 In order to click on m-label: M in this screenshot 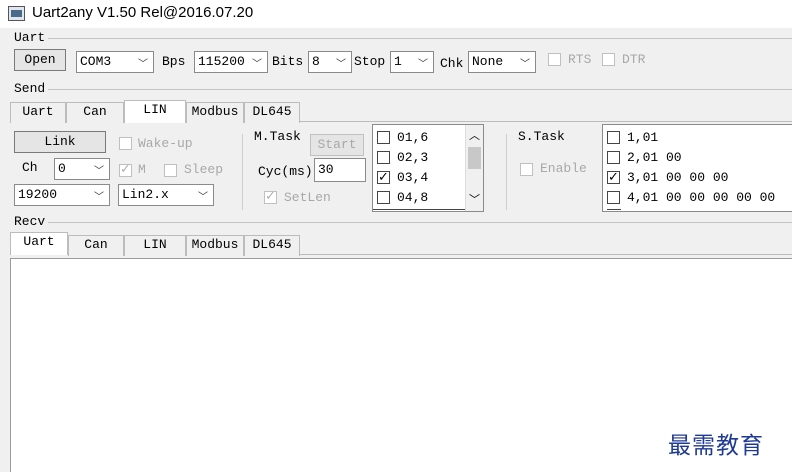, I will do `click(142, 169)`.